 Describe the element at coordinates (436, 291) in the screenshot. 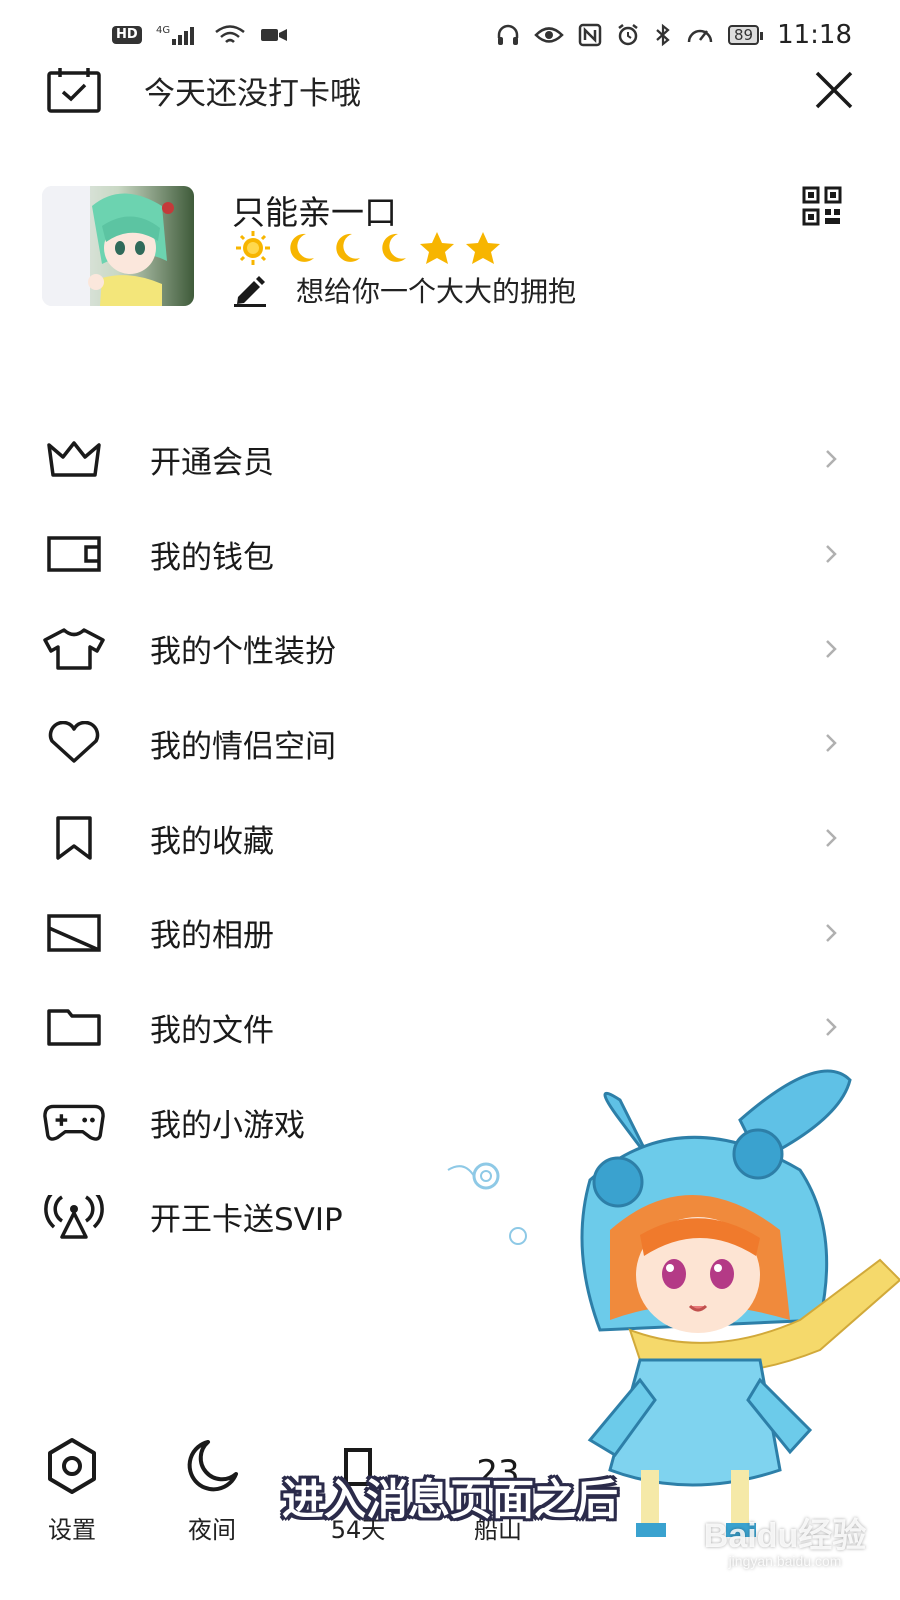

I see `signature-text: 想给你一个大大的拥抱` at that location.